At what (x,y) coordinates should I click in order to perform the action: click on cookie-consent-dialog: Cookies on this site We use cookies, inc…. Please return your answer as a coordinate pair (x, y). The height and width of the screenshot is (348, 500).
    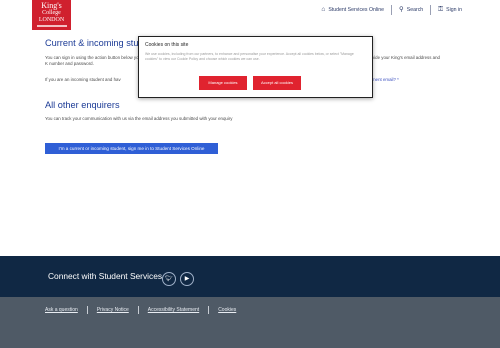
    Looking at the image, I should click on (255, 67).